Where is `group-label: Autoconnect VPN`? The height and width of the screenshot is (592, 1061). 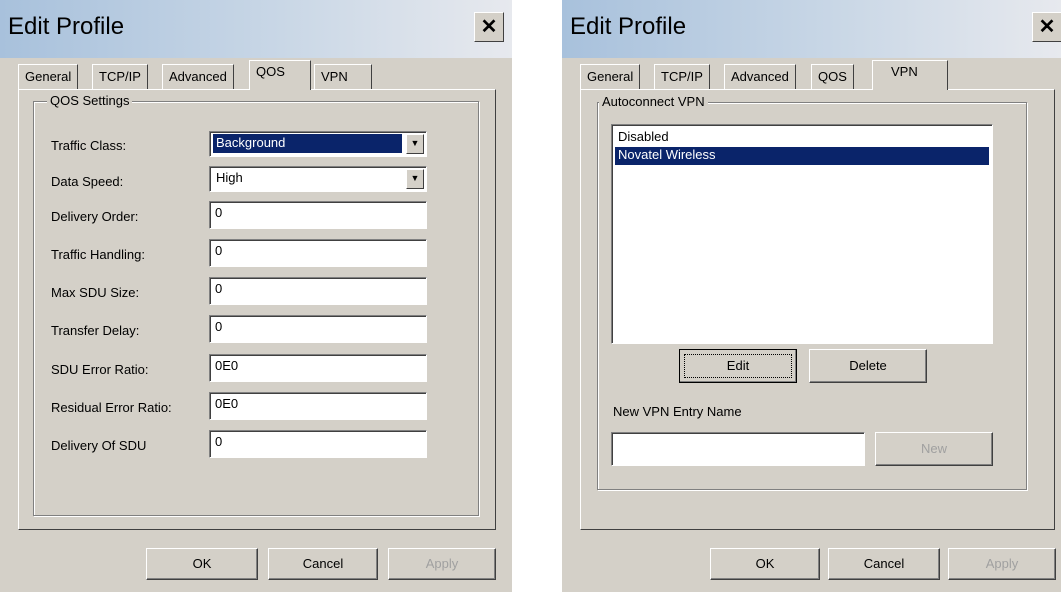
group-label: Autoconnect VPN is located at coordinates (653, 101).